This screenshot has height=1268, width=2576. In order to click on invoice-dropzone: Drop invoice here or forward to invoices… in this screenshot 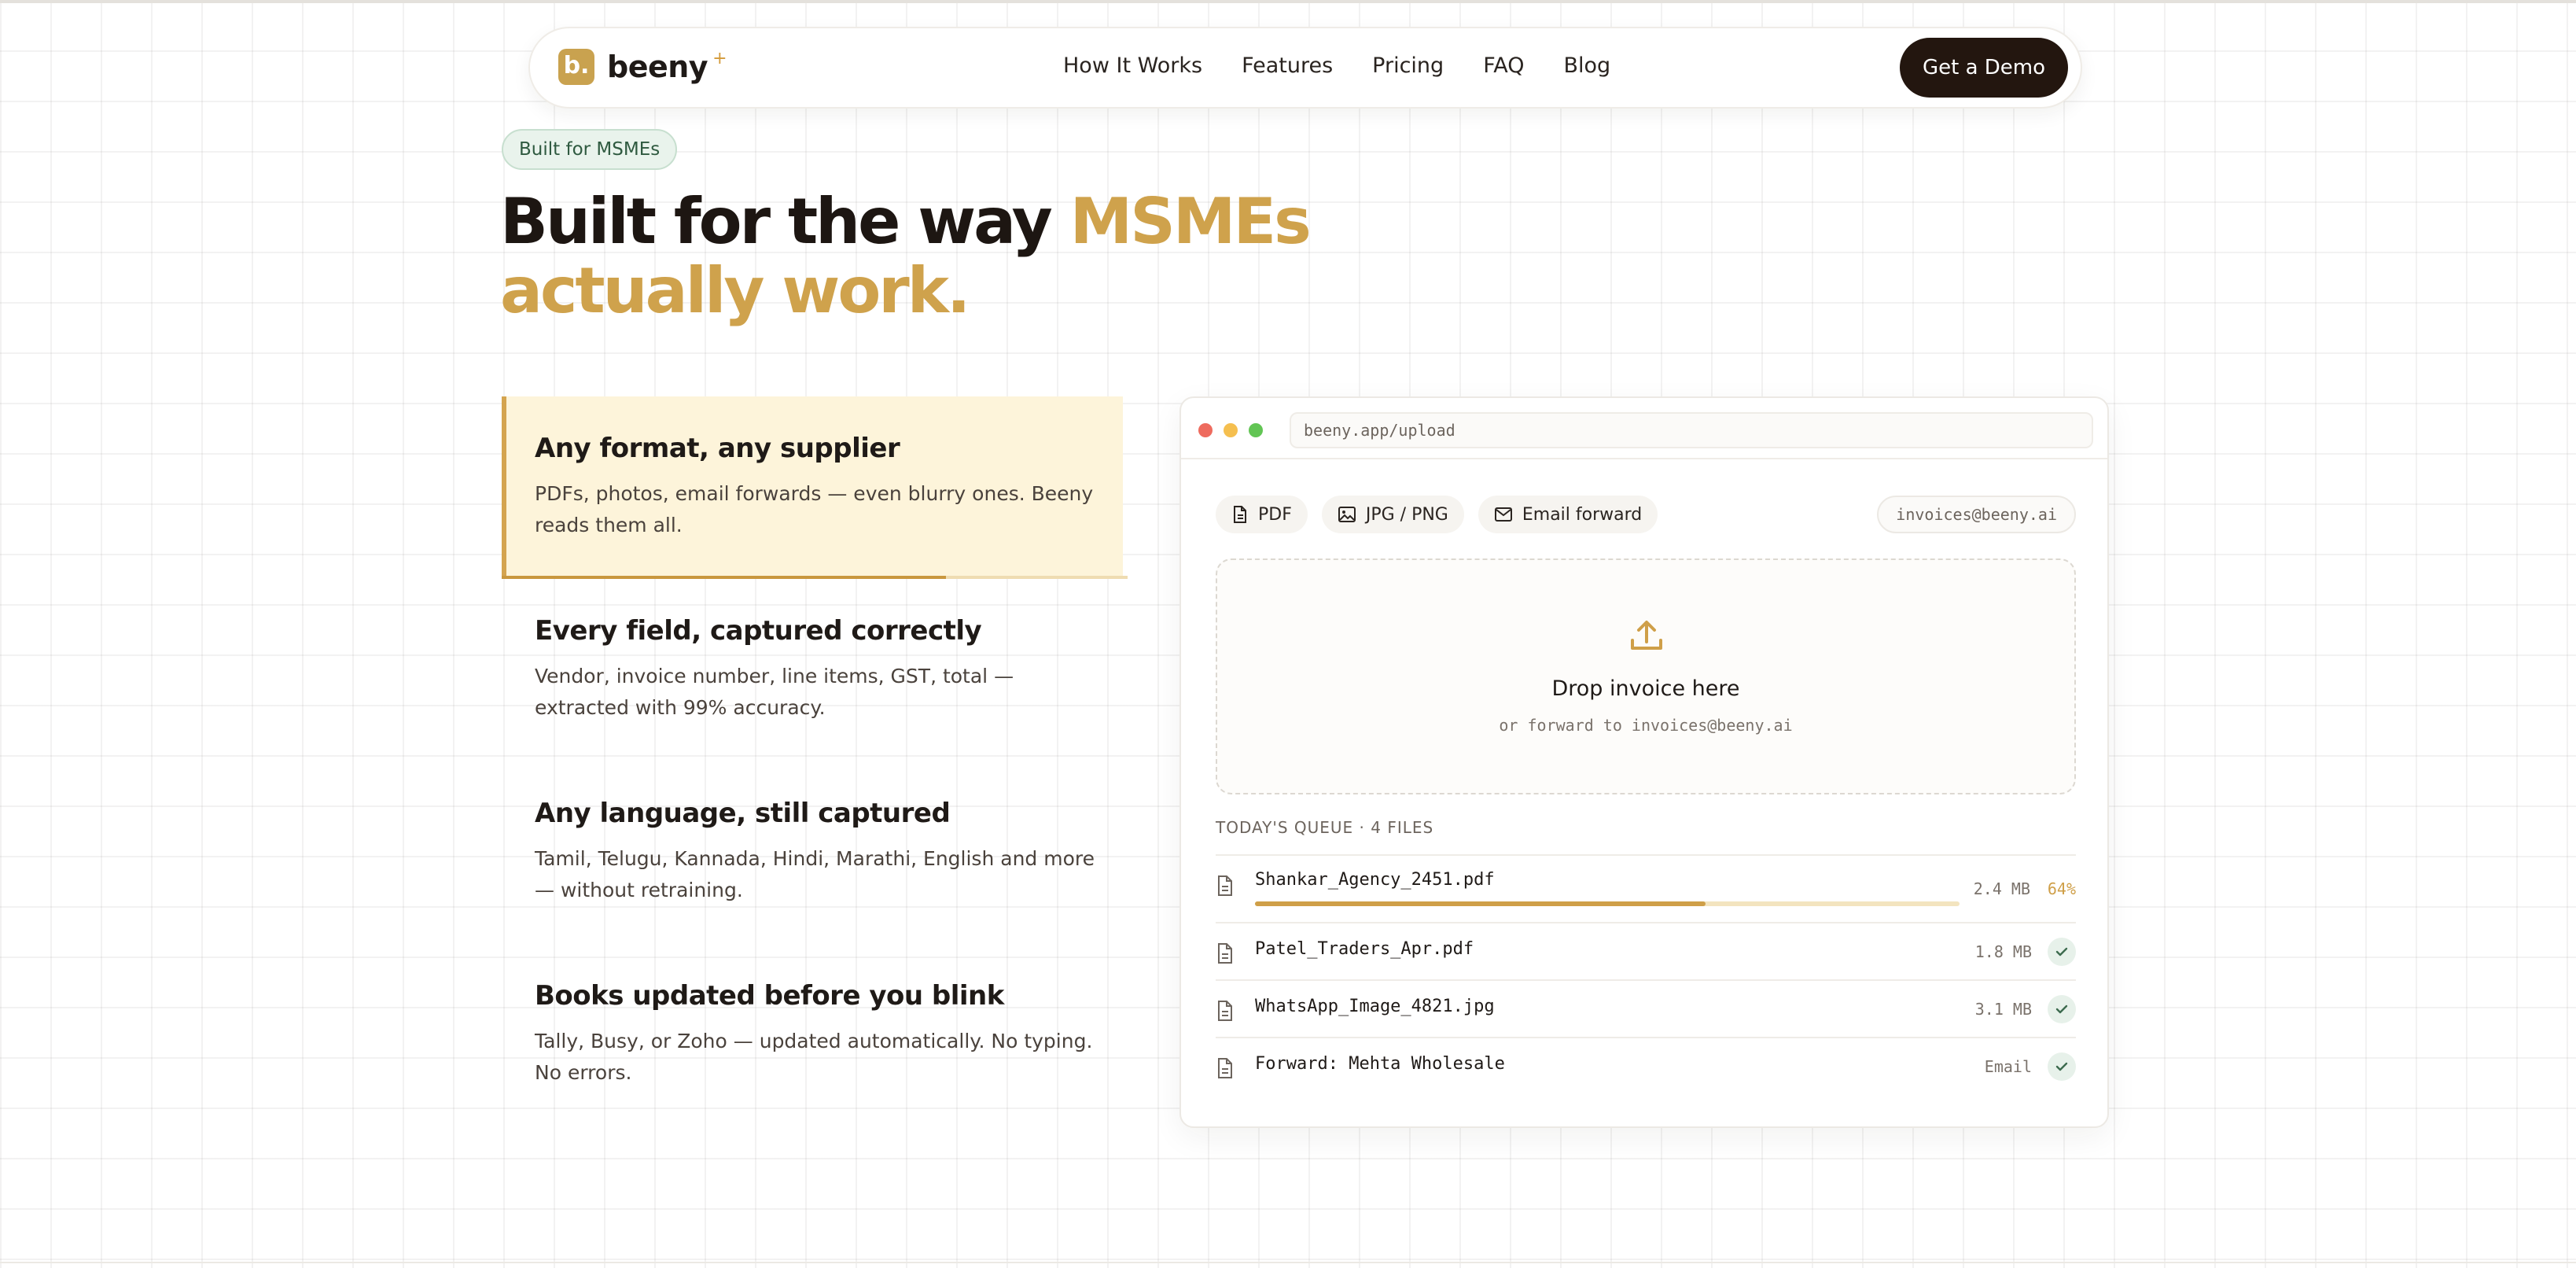, I will do `click(1646, 676)`.